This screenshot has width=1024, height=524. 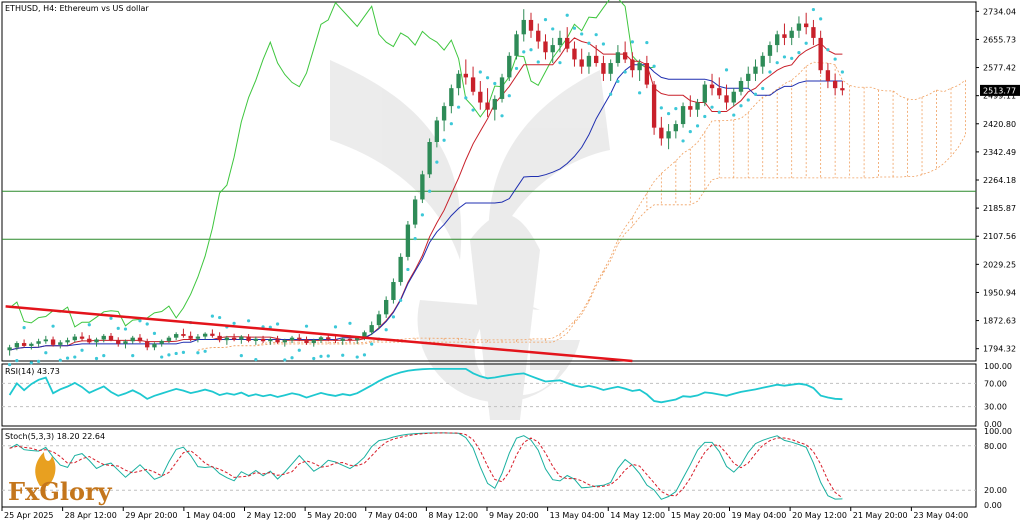 I want to click on price-tick-label: 1794.32, so click(x=999, y=349).